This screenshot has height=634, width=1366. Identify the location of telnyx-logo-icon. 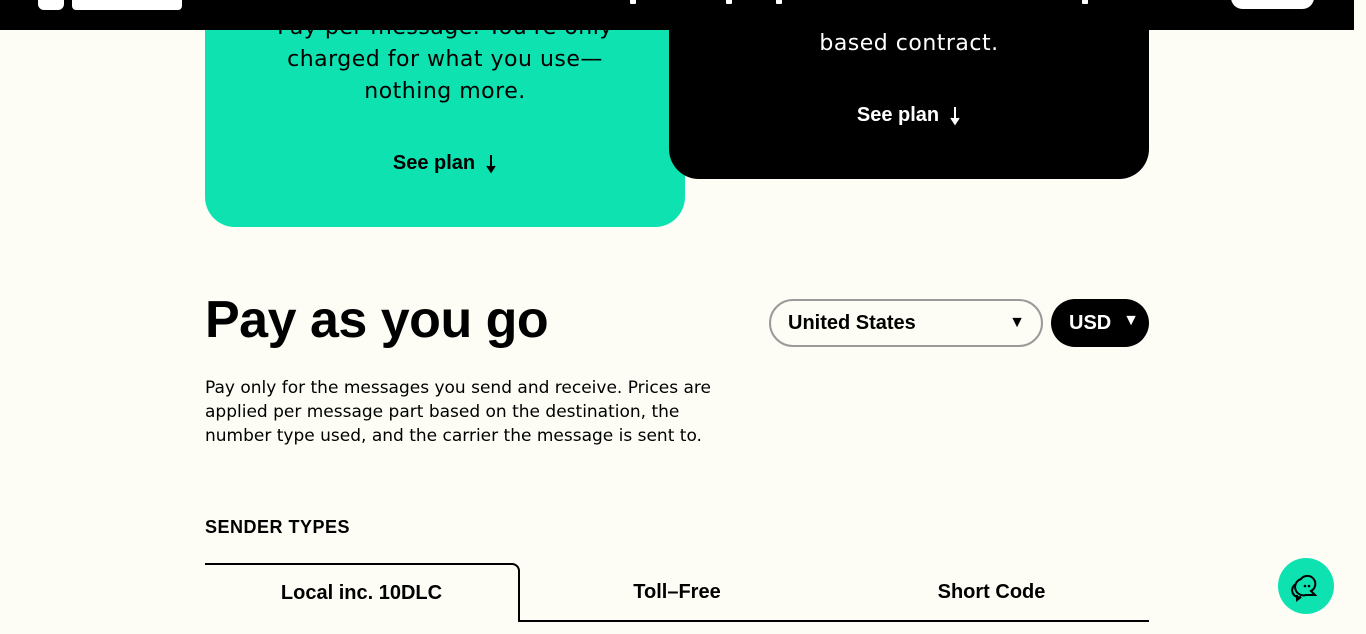
(113, 5).